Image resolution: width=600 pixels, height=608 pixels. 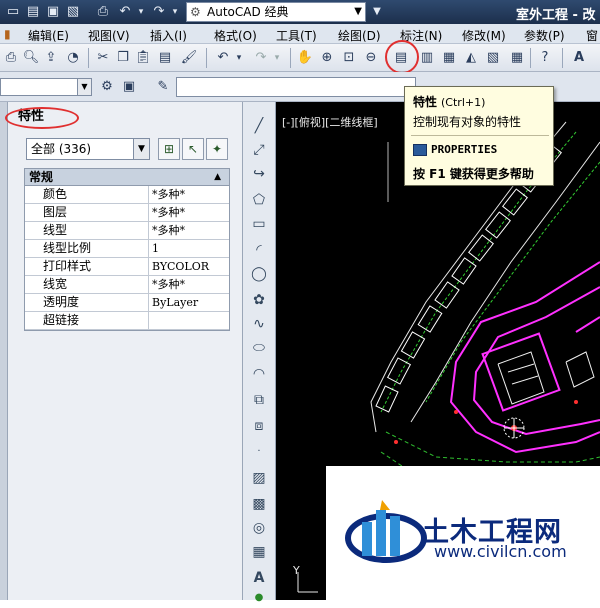 What do you see at coordinates (127, 231) in the screenshot?
I see `property-row-linetype: 线型 *多种*` at bounding box center [127, 231].